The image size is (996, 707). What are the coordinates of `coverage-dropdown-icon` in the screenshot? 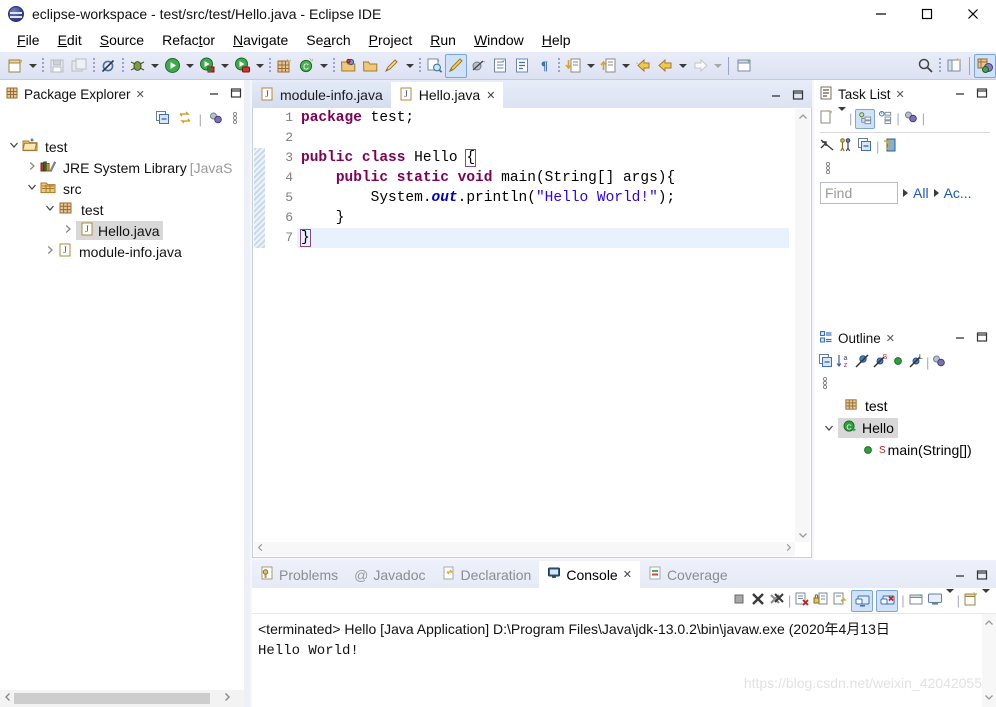 It's located at (259, 66).